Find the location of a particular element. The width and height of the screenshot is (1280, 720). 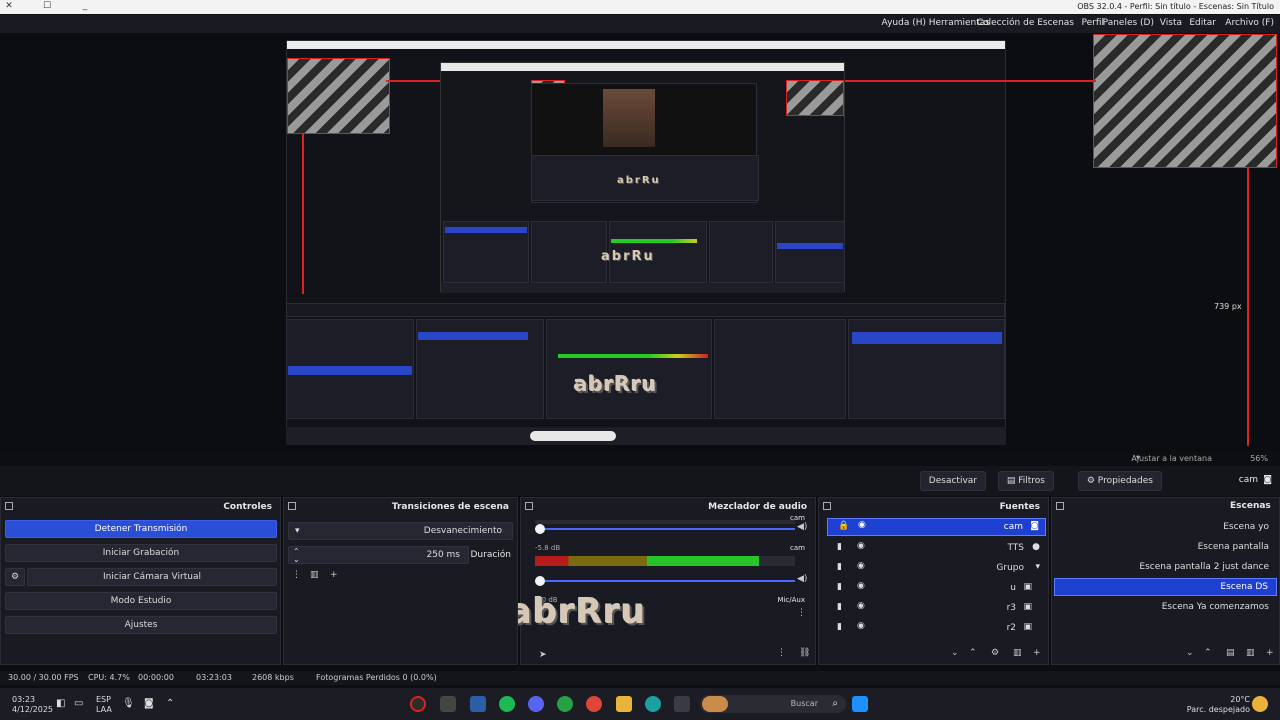

microphone-icon: 🎙 is located at coordinates (128, 703).